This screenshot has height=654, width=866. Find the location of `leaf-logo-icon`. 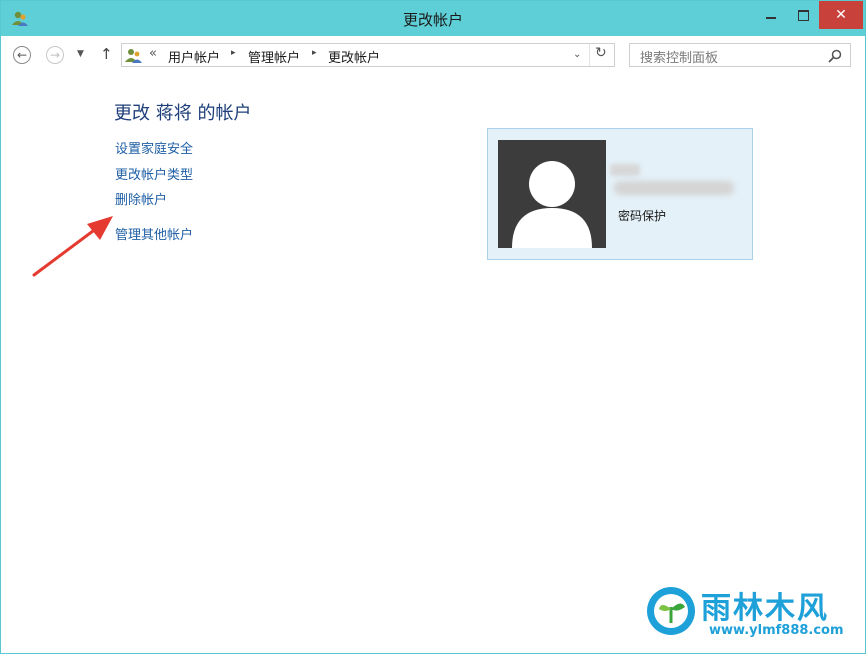

leaf-logo-icon is located at coordinates (671, 611).